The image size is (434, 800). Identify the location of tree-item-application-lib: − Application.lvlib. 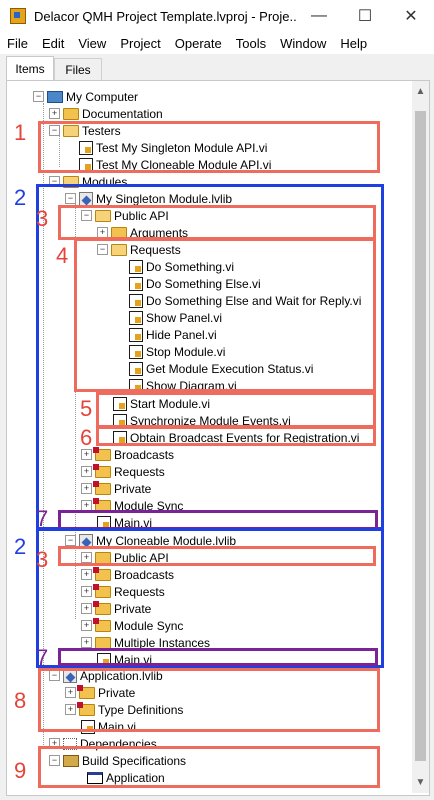
(106, 675).